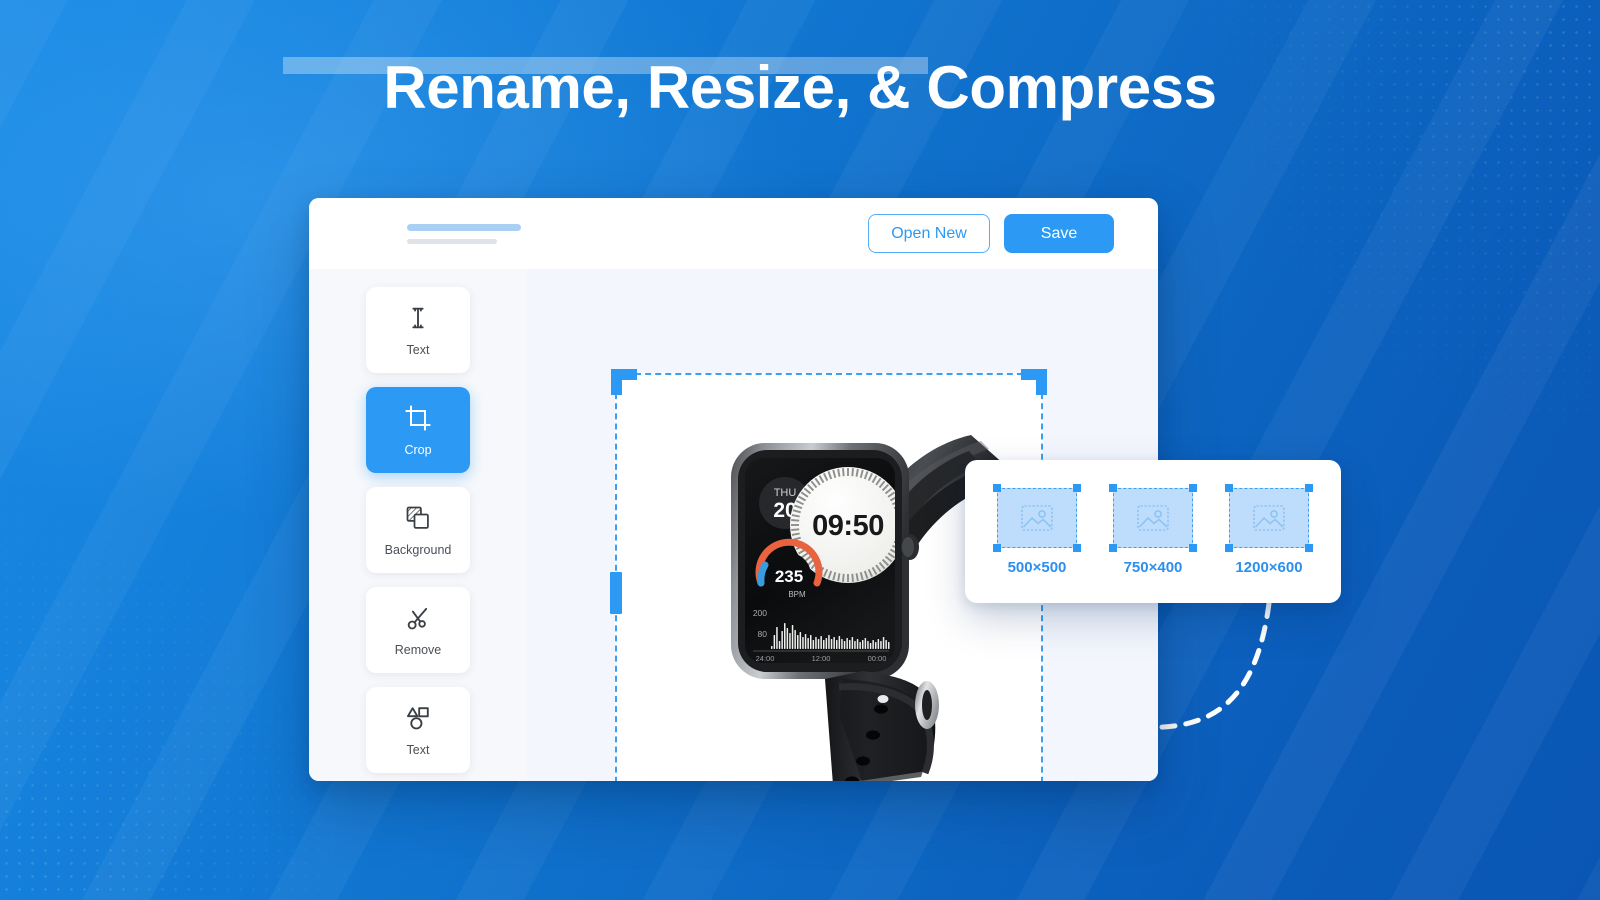  What do you see at coordinates (616, 593) in the screenshot?
I see `crop-handle-left-middle` at bounding box center [616, 593].